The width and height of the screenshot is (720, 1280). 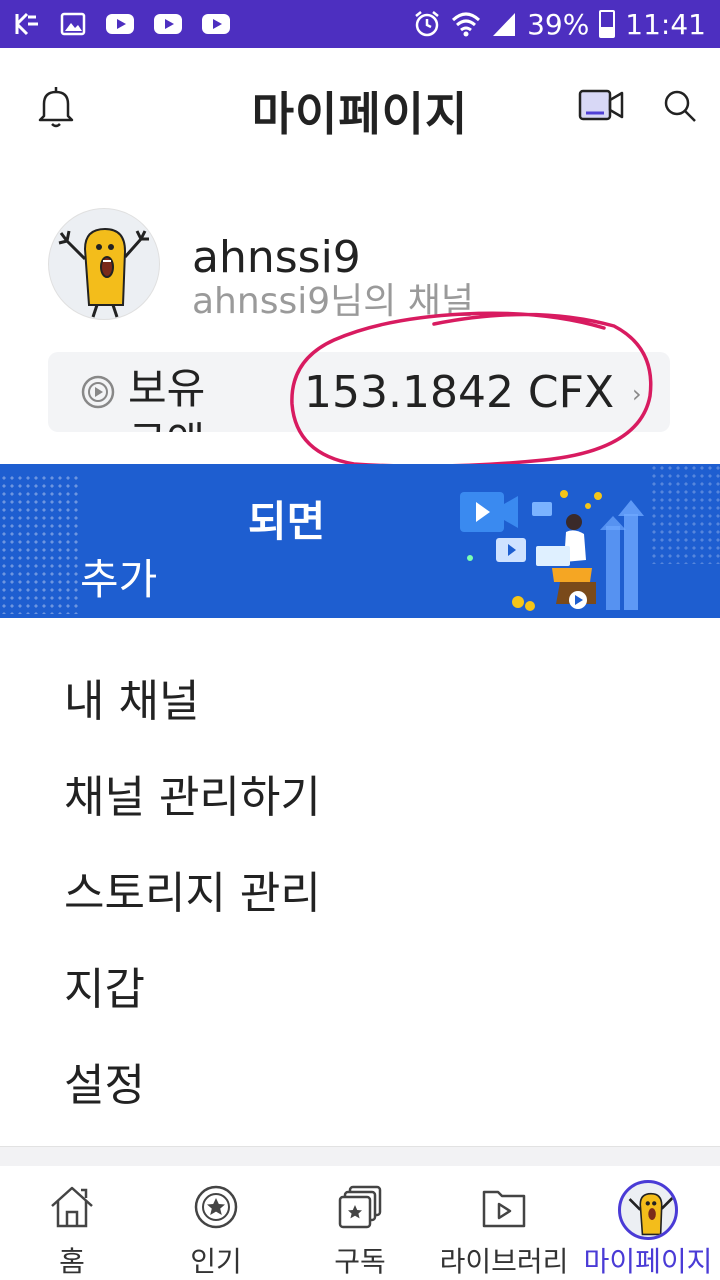 What do you see at coordinates (192, 1102) in the screenshot?
I see `menu-item-settings: 설정` at bounding box center [192, 1102].